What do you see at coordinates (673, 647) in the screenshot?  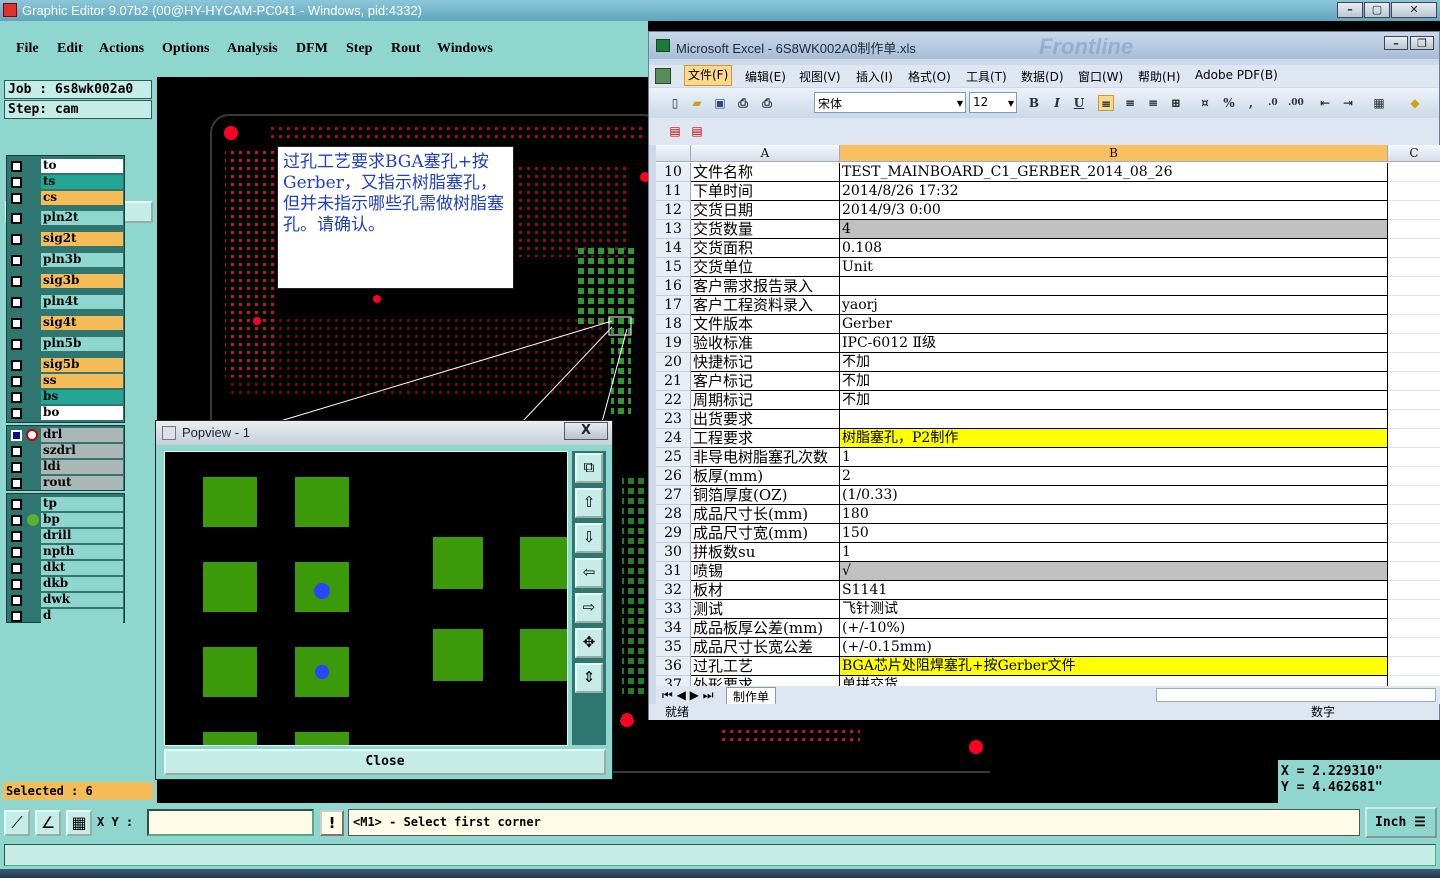 I see `row-number: 35` at bounding box center [673, 647].